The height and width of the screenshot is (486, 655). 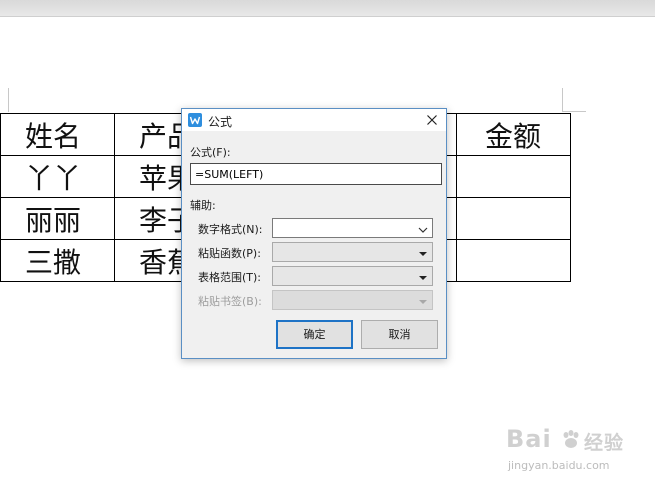 What do you see at coordinates (352, 228) in the screenshot?
I see `number-format-combo` at bounding box center [352, 228].